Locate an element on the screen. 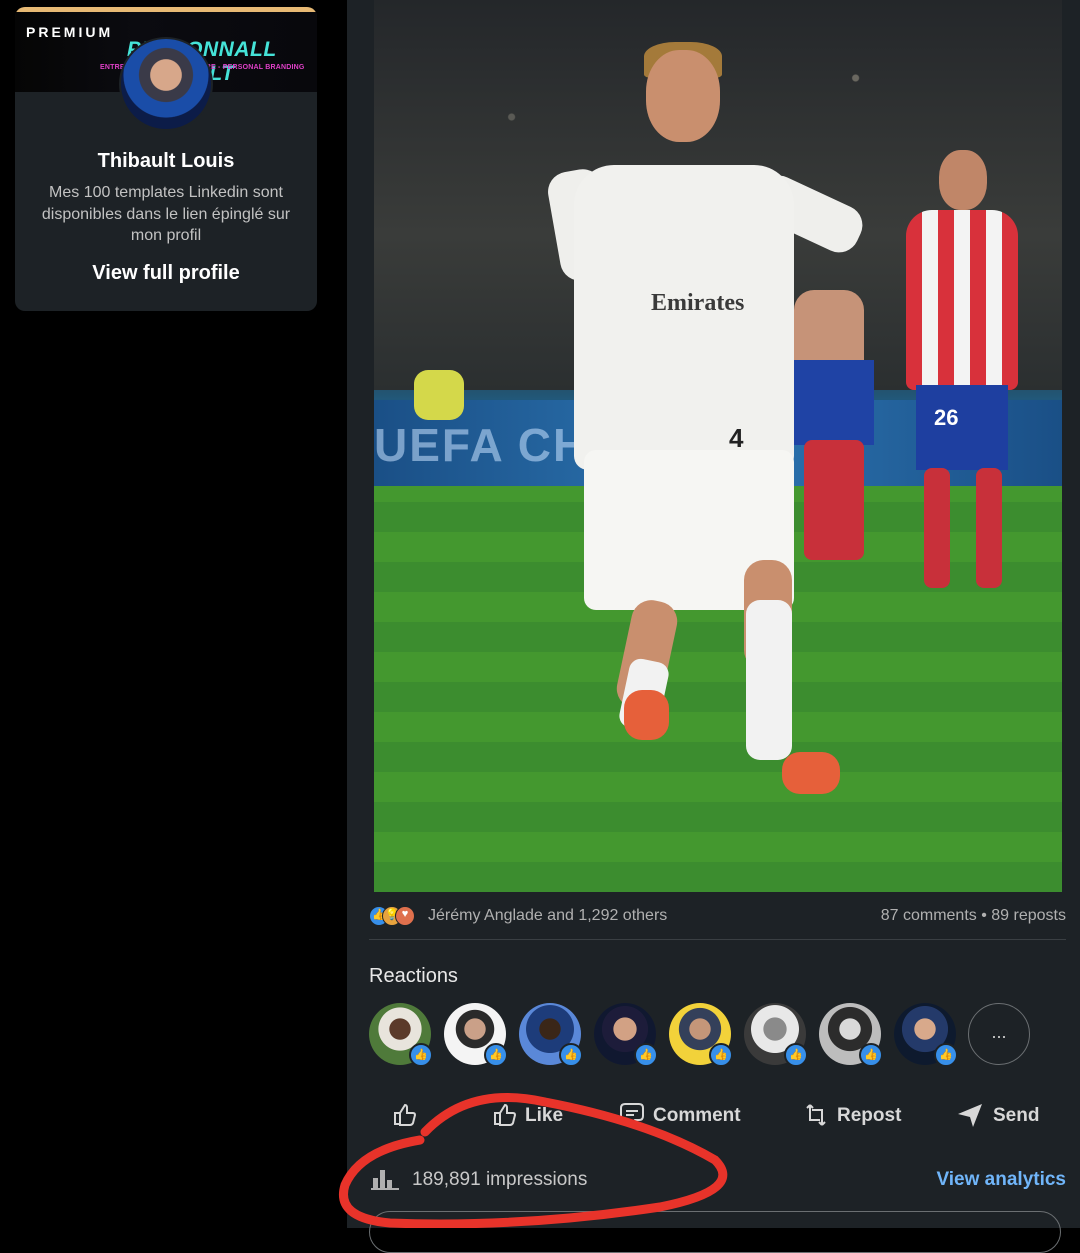 Image resolution: width=1080 pixels, height=1253 pixels. repost-label: Repost is located at coordinates (869, 1115).